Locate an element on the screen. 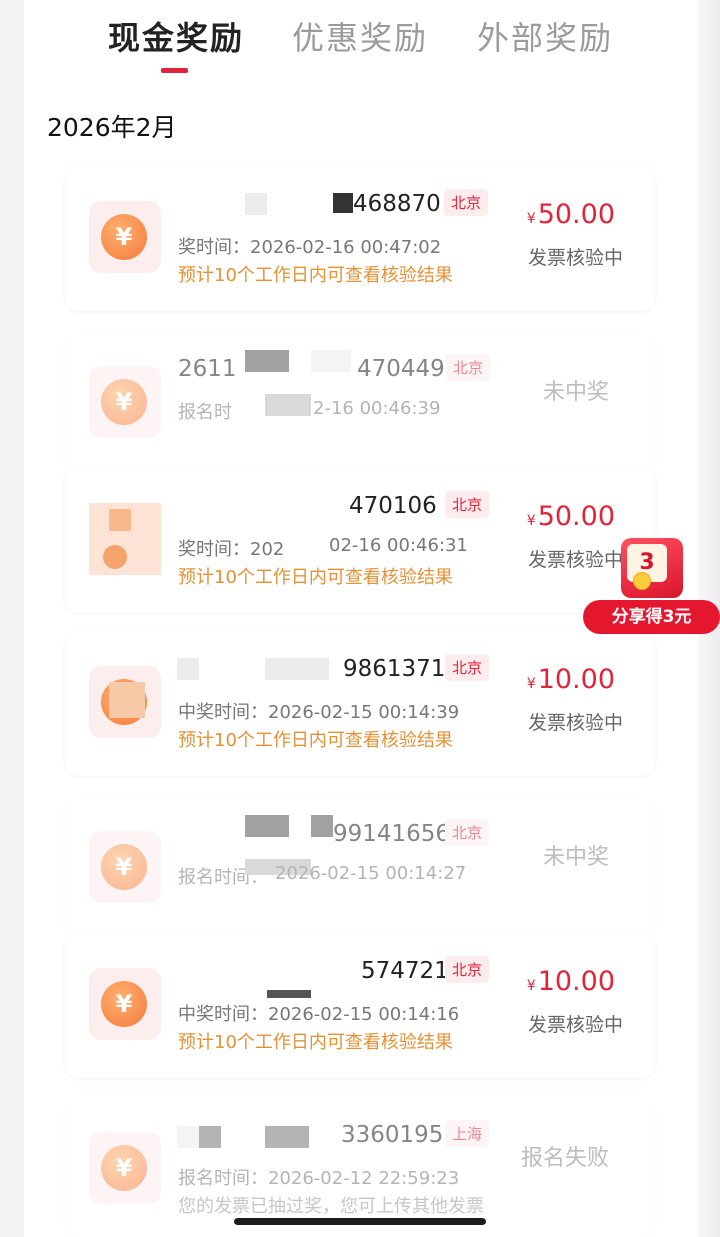 This screenshot has height=1237, width=720. record-status: 报名失败 is located at coordinates (564, 1158).